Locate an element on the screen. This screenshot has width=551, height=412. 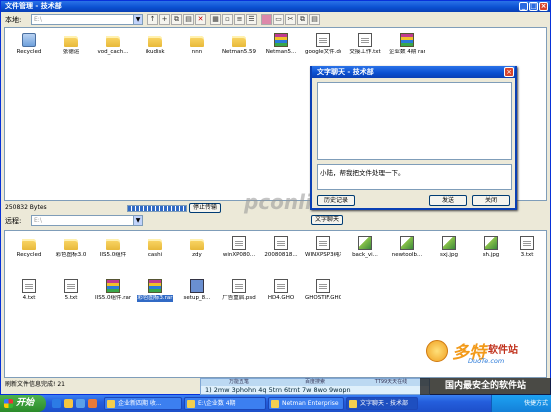
tab-text-chat: 文字聊天 is located at coordinates (327, 220).